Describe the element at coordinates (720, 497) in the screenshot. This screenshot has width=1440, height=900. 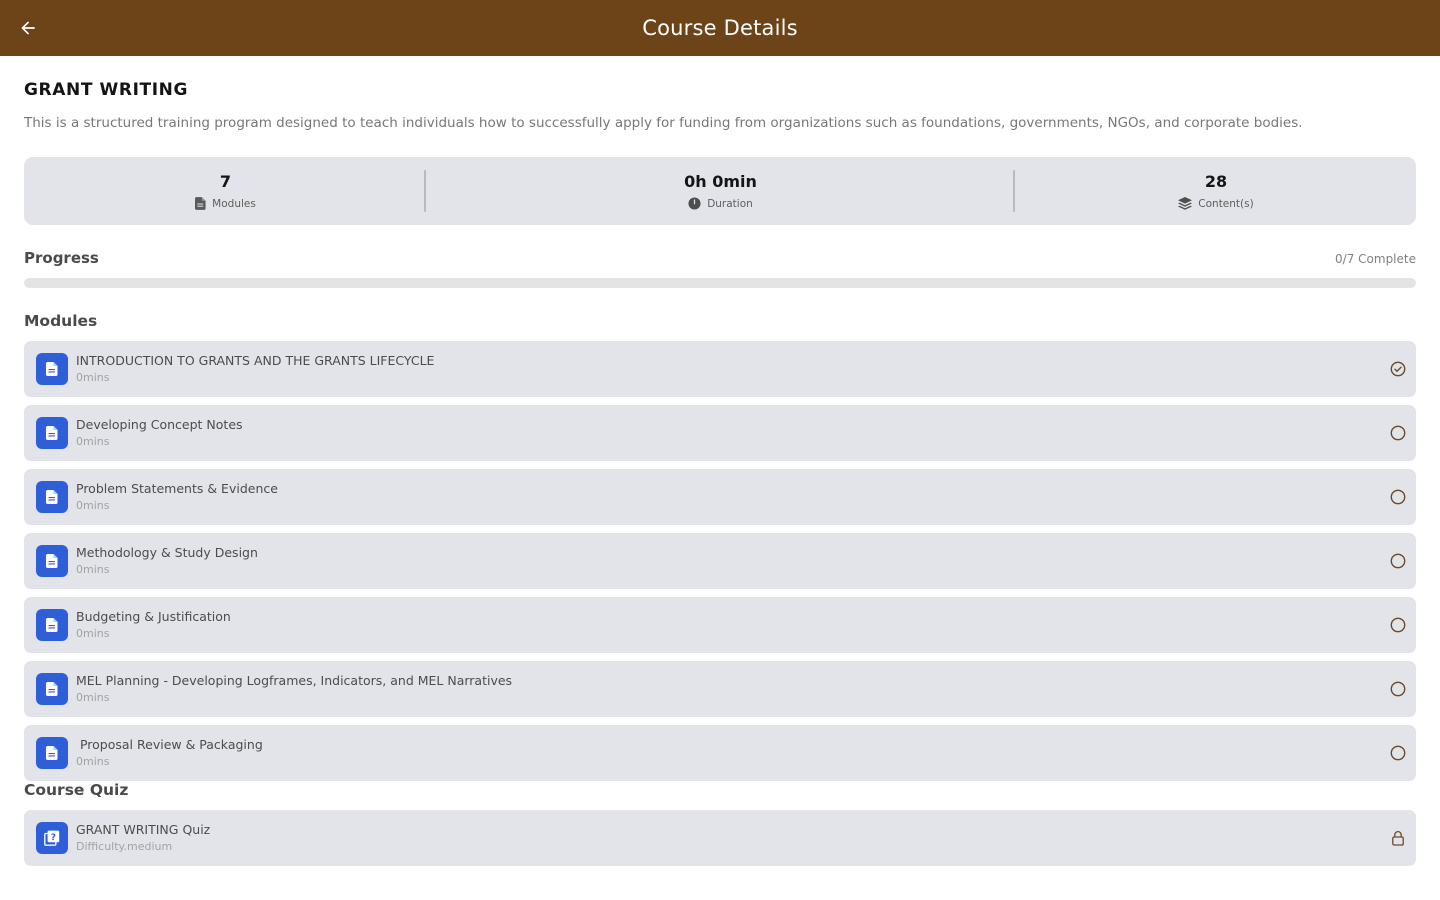
I see `module-item: Problem Statements & Evidence 0mins` at that location.